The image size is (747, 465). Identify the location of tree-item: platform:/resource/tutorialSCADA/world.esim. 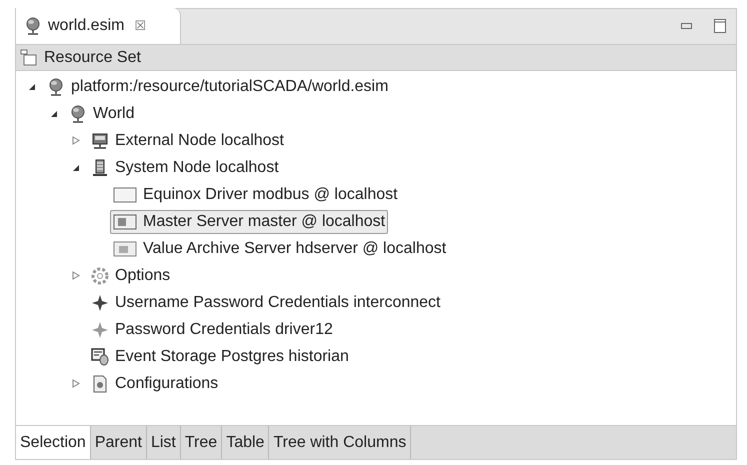
(218, 86).